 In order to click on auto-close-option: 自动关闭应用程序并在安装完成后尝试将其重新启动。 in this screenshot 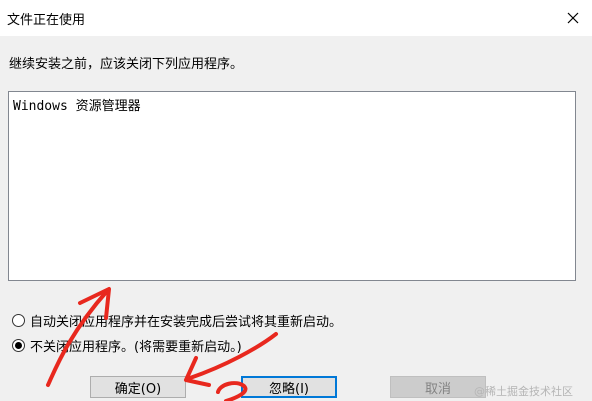, I will do `click(177, 320)`.